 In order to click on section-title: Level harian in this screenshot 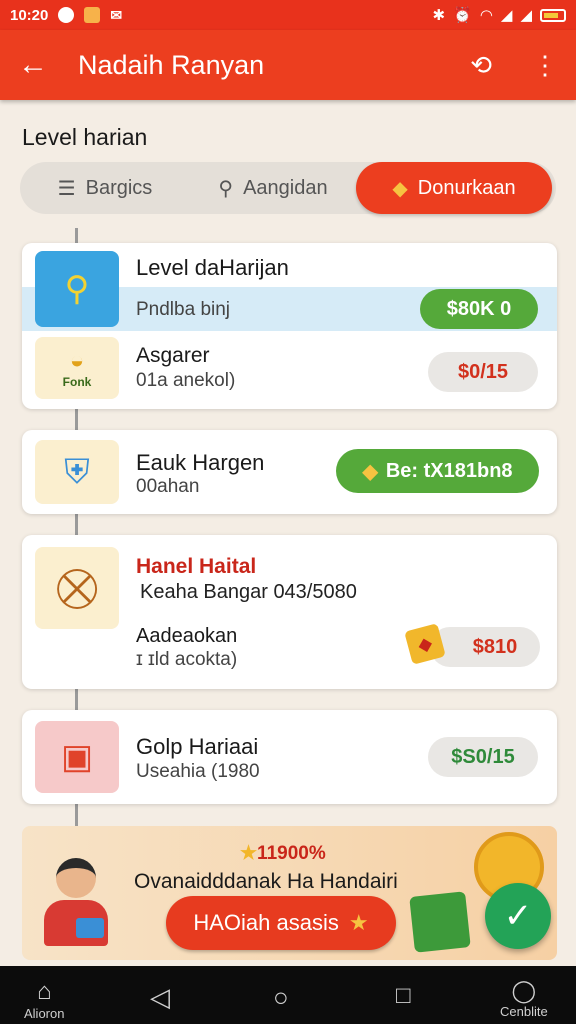, I will do `click(85, 137)`.